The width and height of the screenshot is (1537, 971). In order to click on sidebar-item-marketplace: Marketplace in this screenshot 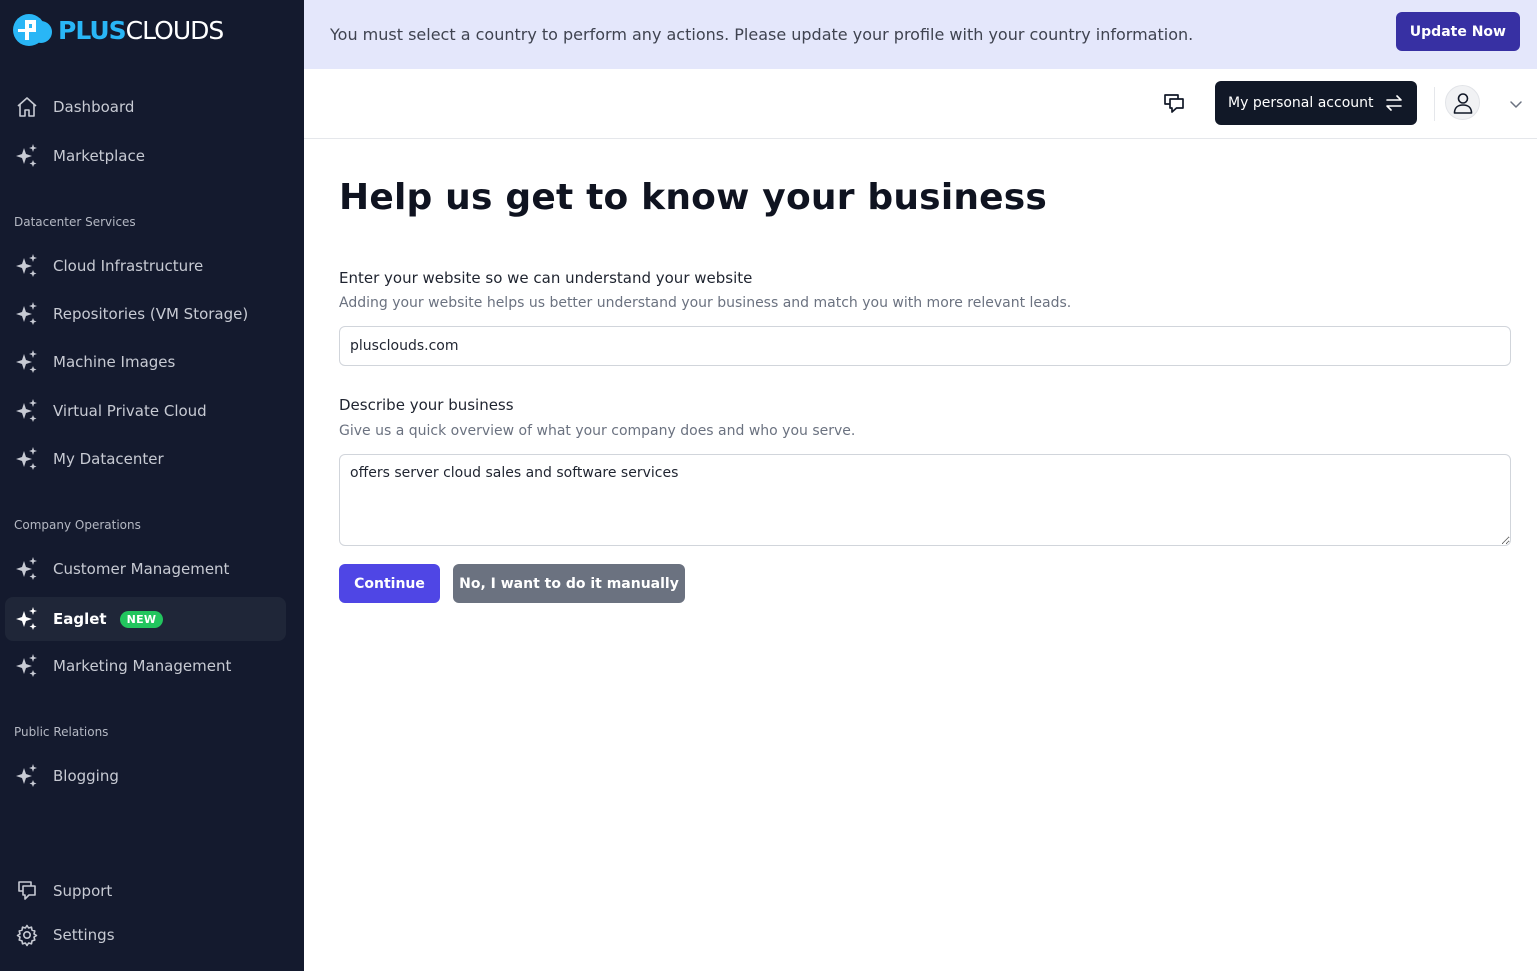, I will do `click(145, 156)`.